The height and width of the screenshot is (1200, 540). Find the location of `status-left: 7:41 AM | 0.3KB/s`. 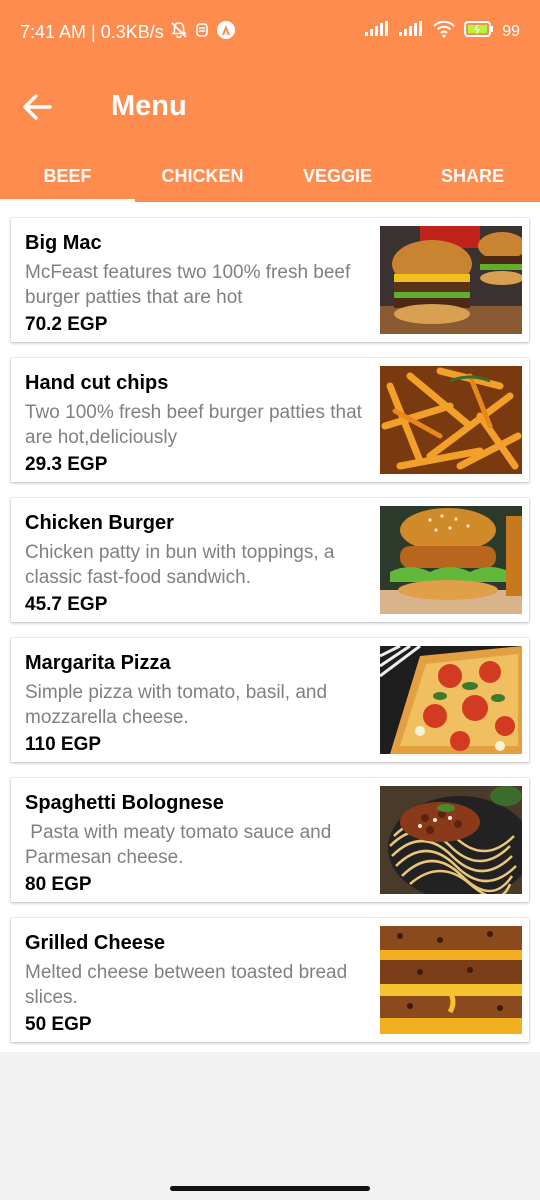

status-left: 7:41 AM | 0.3KB/s is located at coordinates (128, 32).